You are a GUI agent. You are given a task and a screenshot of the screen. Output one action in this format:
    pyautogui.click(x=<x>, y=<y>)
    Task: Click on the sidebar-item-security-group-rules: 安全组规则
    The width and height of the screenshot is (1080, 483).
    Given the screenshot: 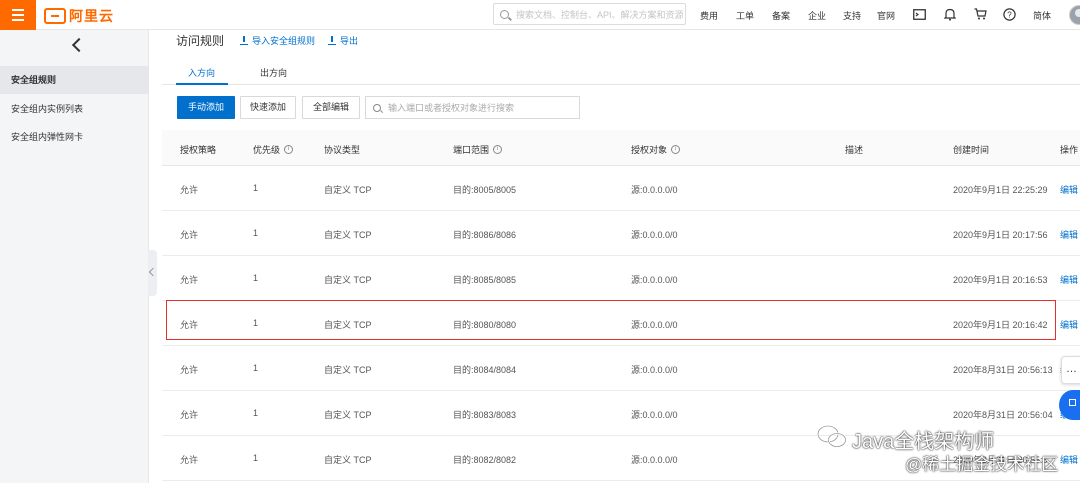 What is the action you would take?
    pyautogui.click(x=74, y=80)
    